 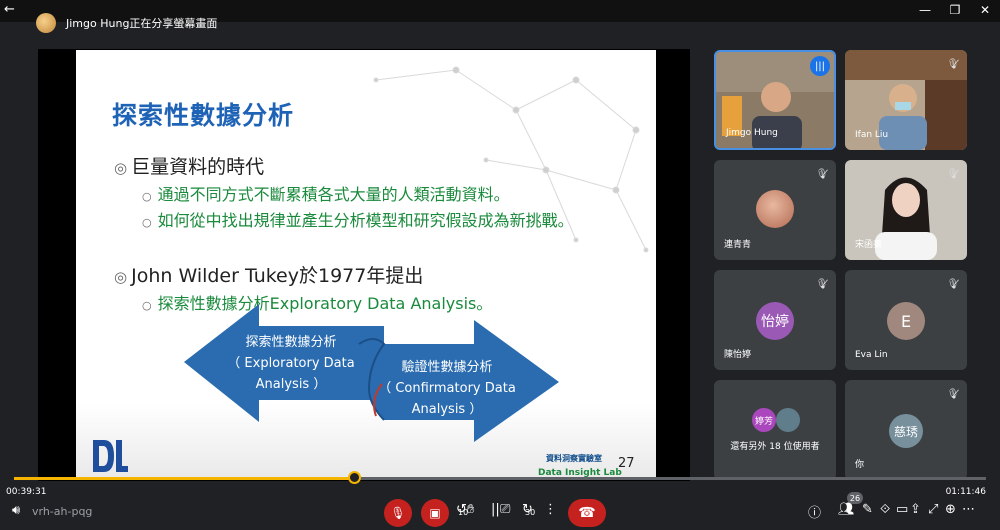 I want to click on meeting-code: vrh-ah-pqg, so click(x=62, y=511).